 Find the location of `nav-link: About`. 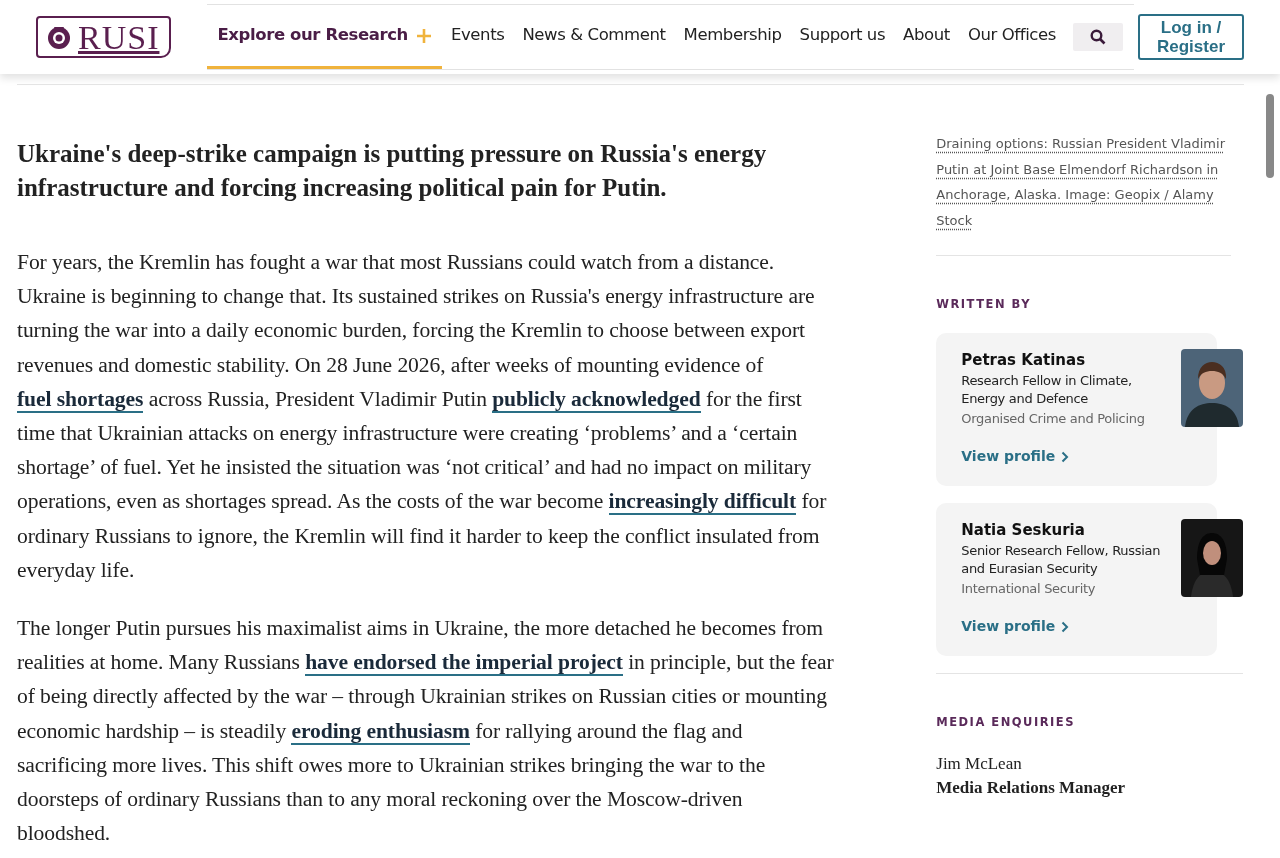

nav-link: About is located at coordinates (926, 37).